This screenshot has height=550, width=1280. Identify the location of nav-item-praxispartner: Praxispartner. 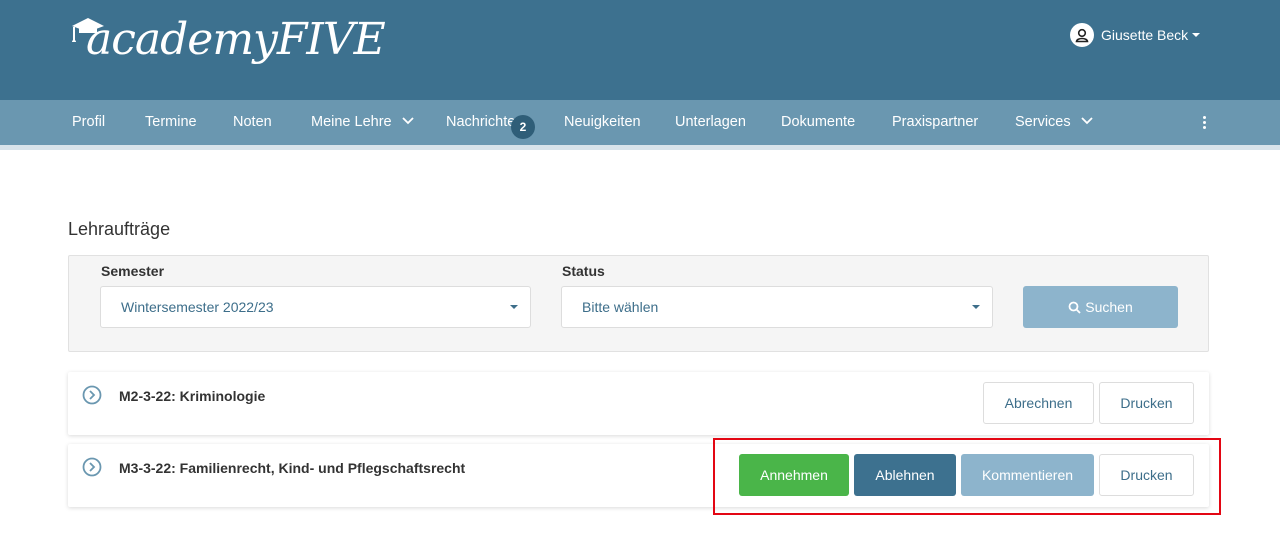
(935, 122).